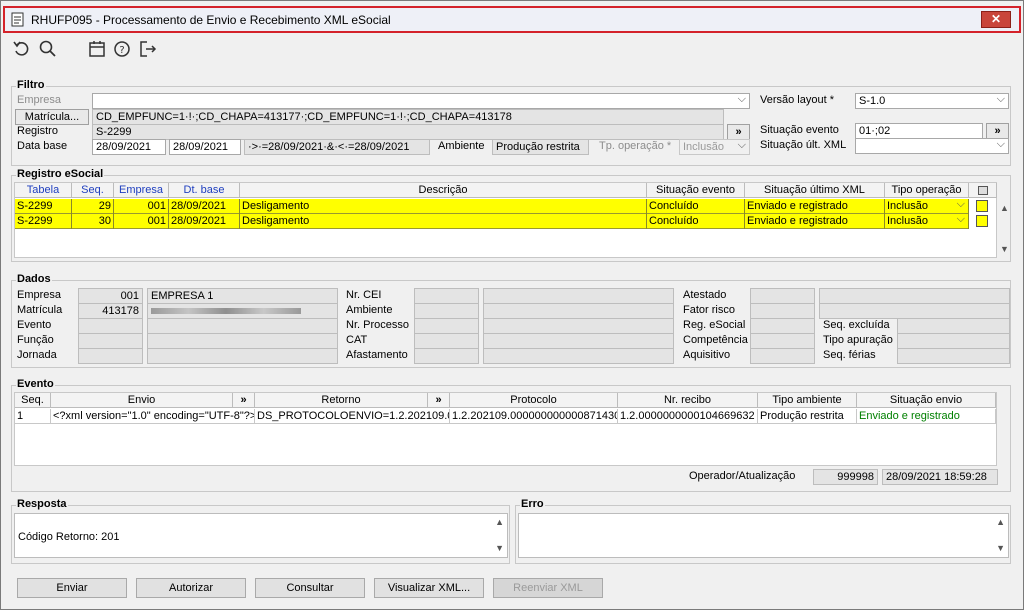  Describe the element at coordinates (926, 416) in the screenshot. I see `cell-ev-situacao: Enviado e registrado` at that location.